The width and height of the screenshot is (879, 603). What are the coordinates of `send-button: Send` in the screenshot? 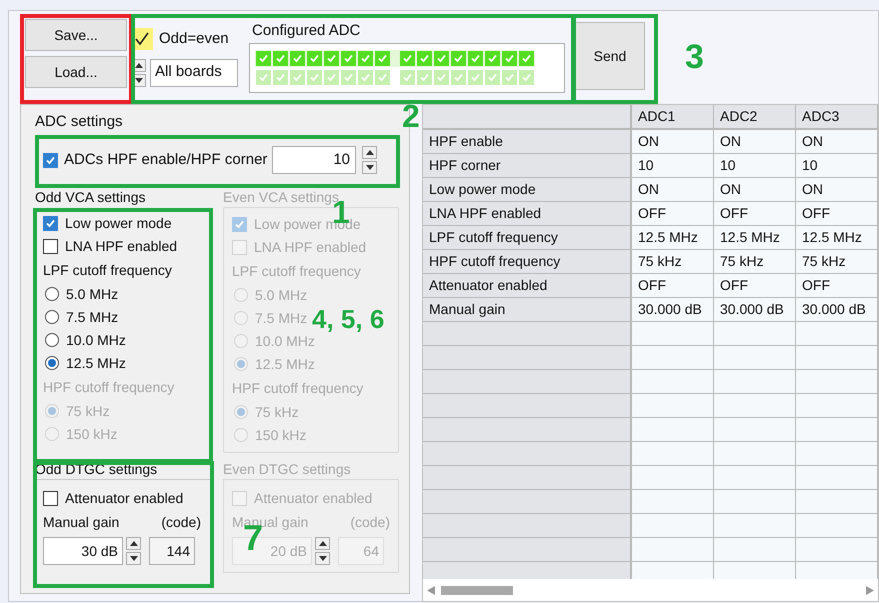 It's located at (610, 56).